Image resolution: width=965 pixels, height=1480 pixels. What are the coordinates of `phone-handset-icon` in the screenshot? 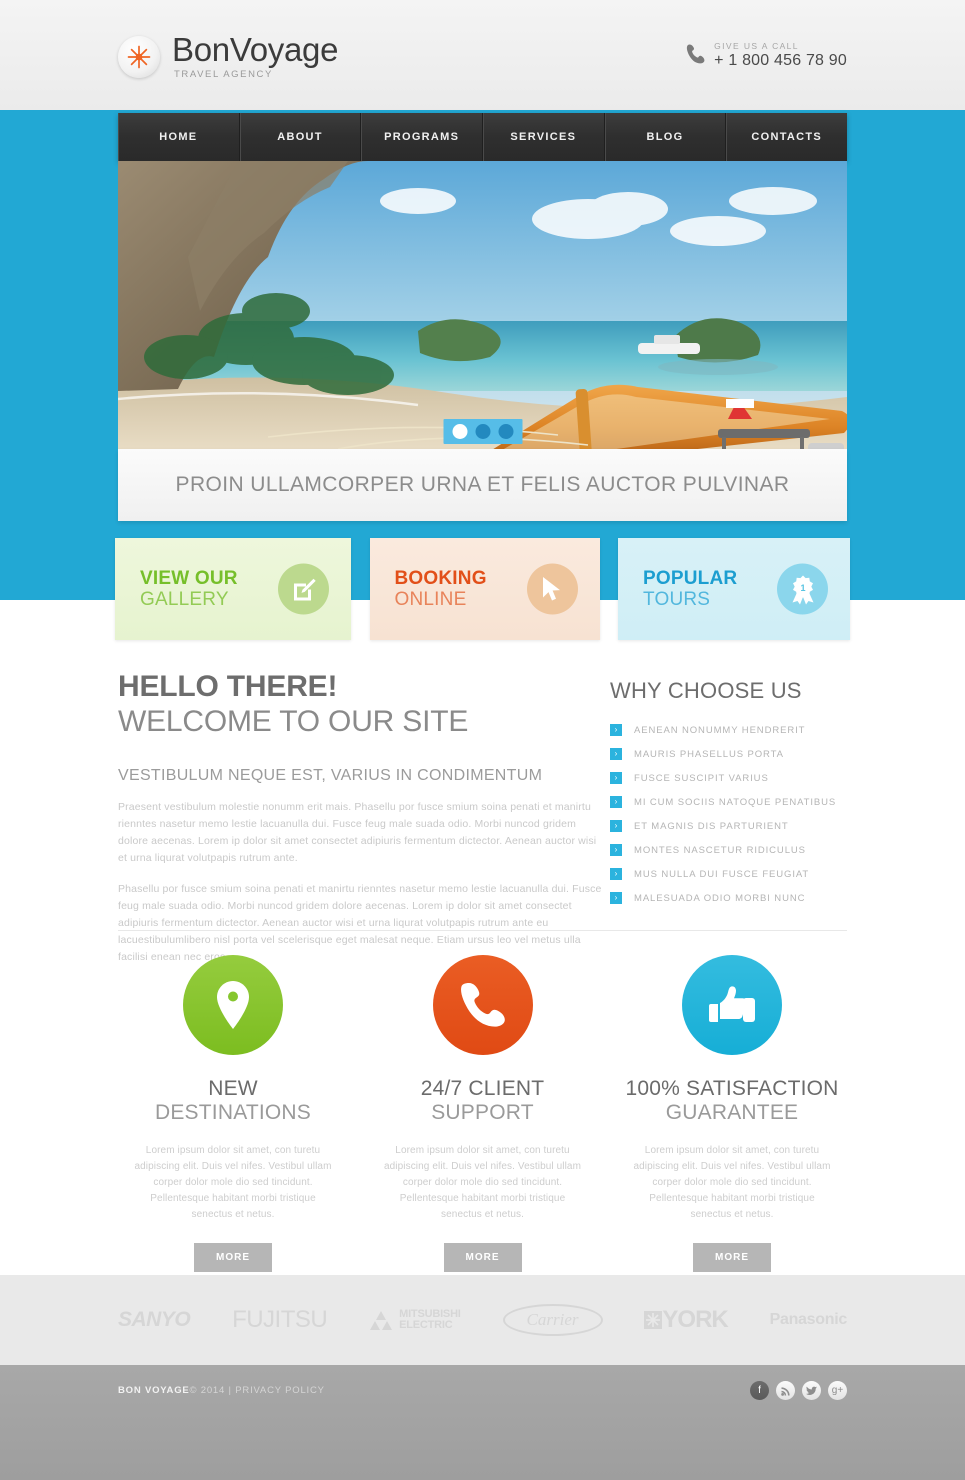 It's located at (482, 1005).